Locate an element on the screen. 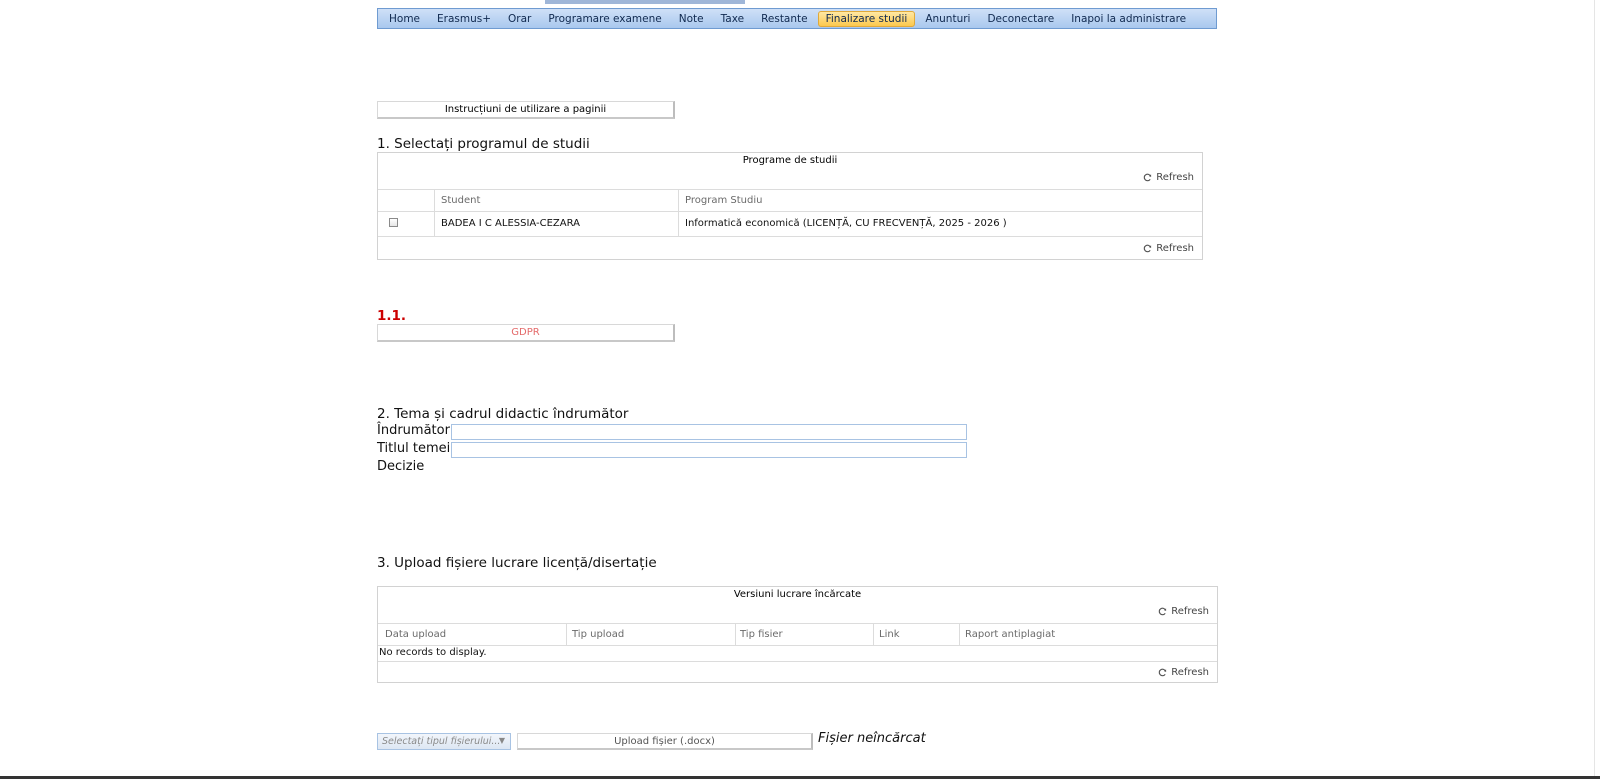 The image size is (1600, 779). gdpr-button: GDPR is located at coordinates (526, 333).